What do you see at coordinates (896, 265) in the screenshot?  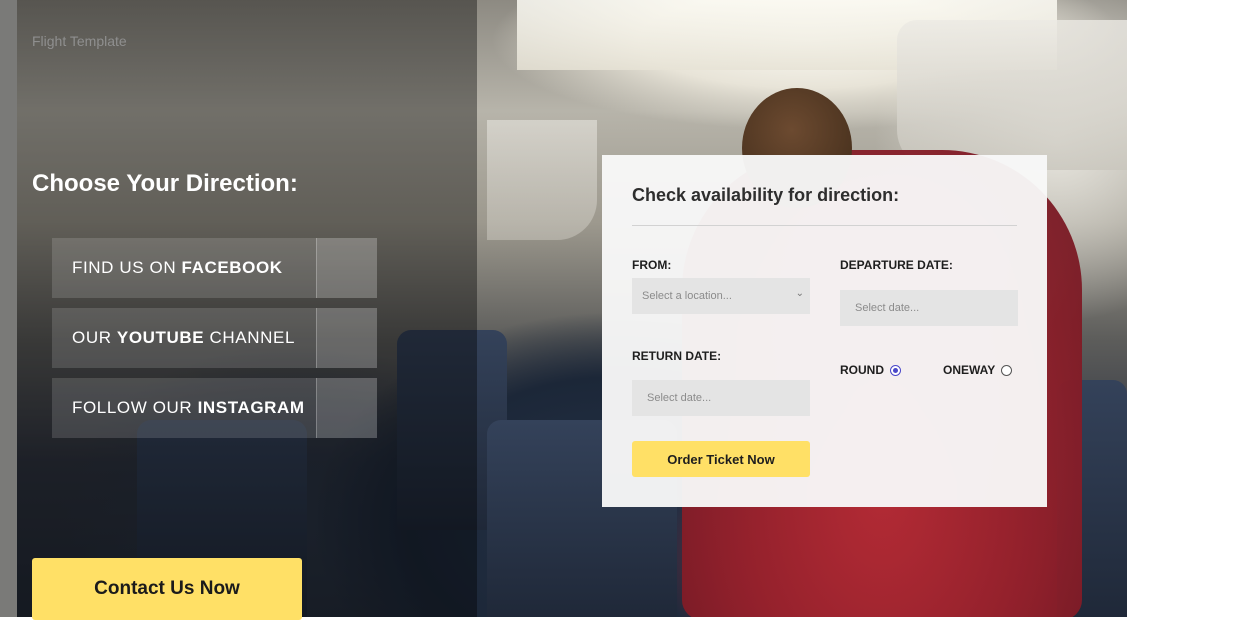 I see `departure-date-label: DEPARTURE DATE:` at bounding box center [896, 265].